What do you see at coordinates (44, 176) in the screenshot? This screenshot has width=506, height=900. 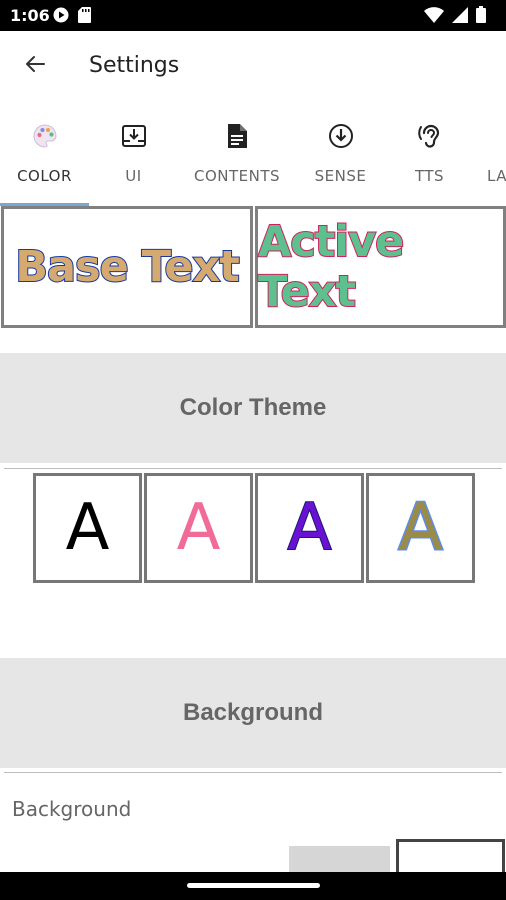 I see `tab-label: COLOR` at bounding box center [44, 176].